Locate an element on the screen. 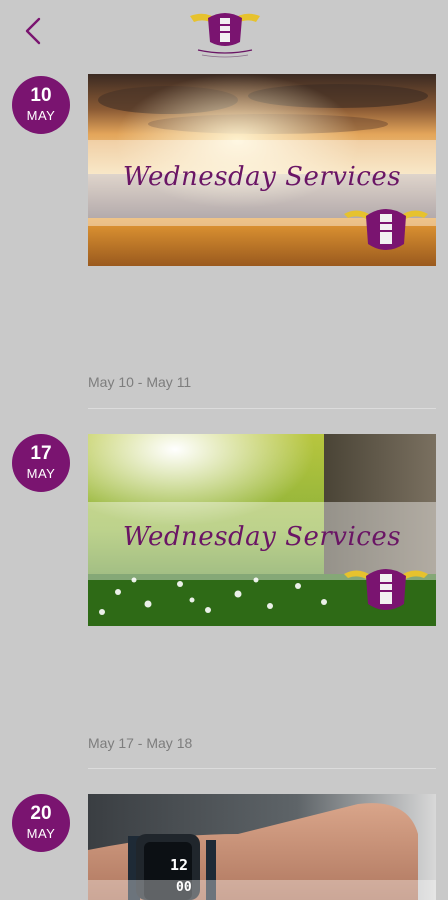 Image resolution: width=448 pixels, height=900 pixels. watch-time-secondary: 00 is located at coordinates (184, 887).